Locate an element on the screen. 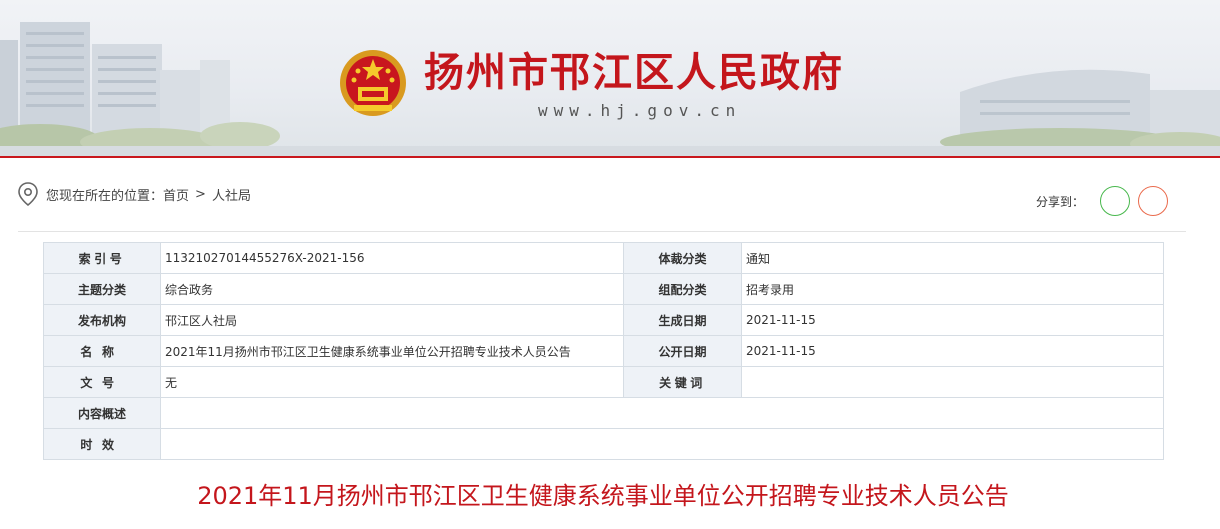 This screenshot has height=529, width=1220. location-pin-icon is located at coordinates (28, 194).